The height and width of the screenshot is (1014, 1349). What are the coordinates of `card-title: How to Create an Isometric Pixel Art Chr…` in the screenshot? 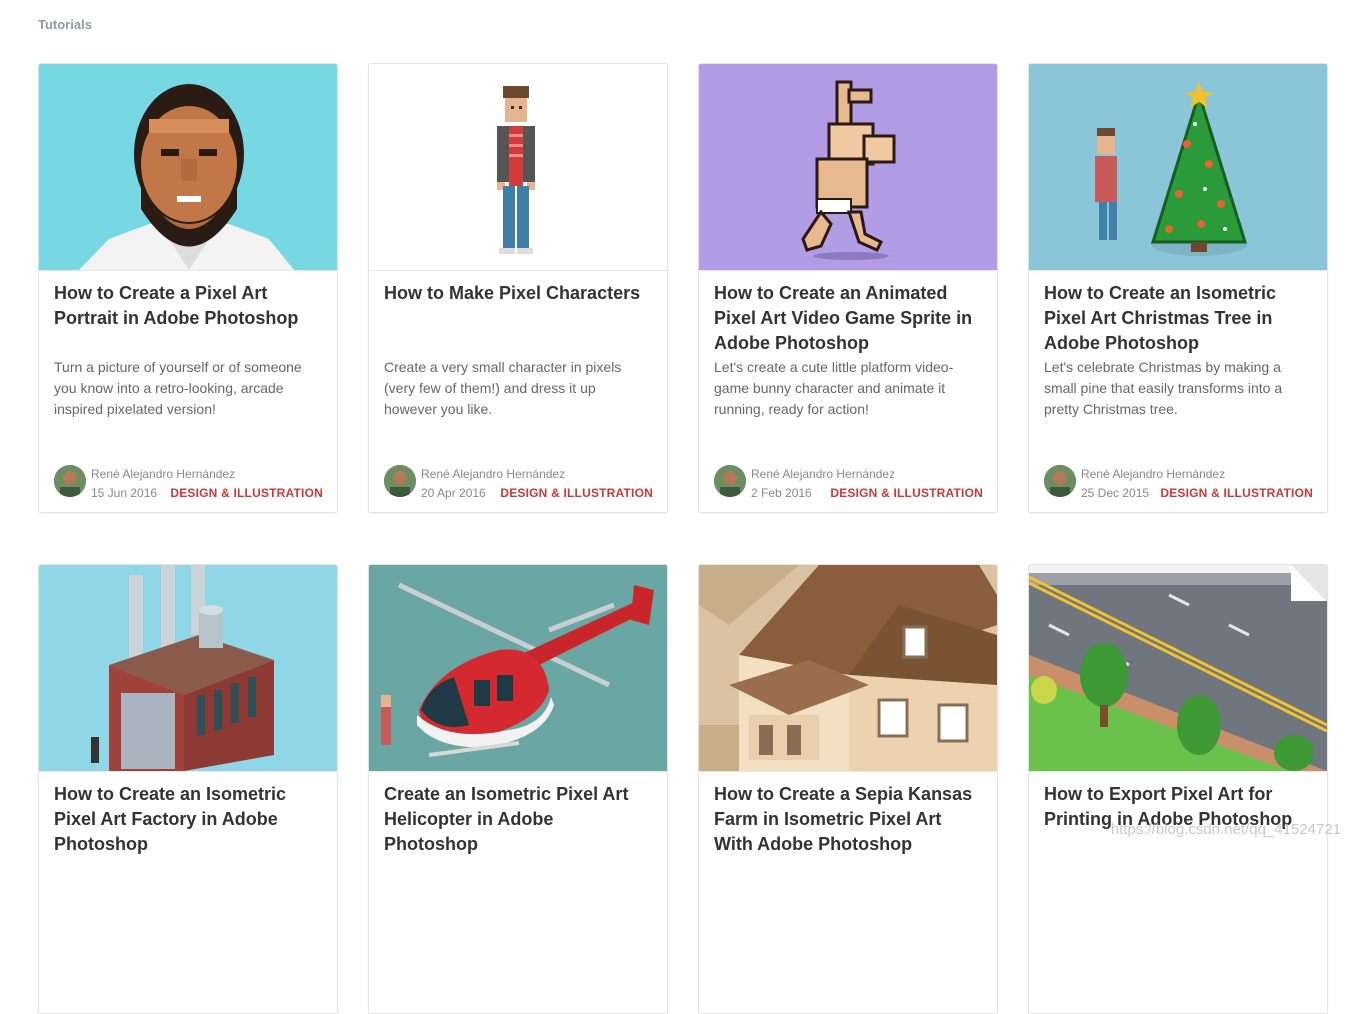 It's located at (1178, 318).